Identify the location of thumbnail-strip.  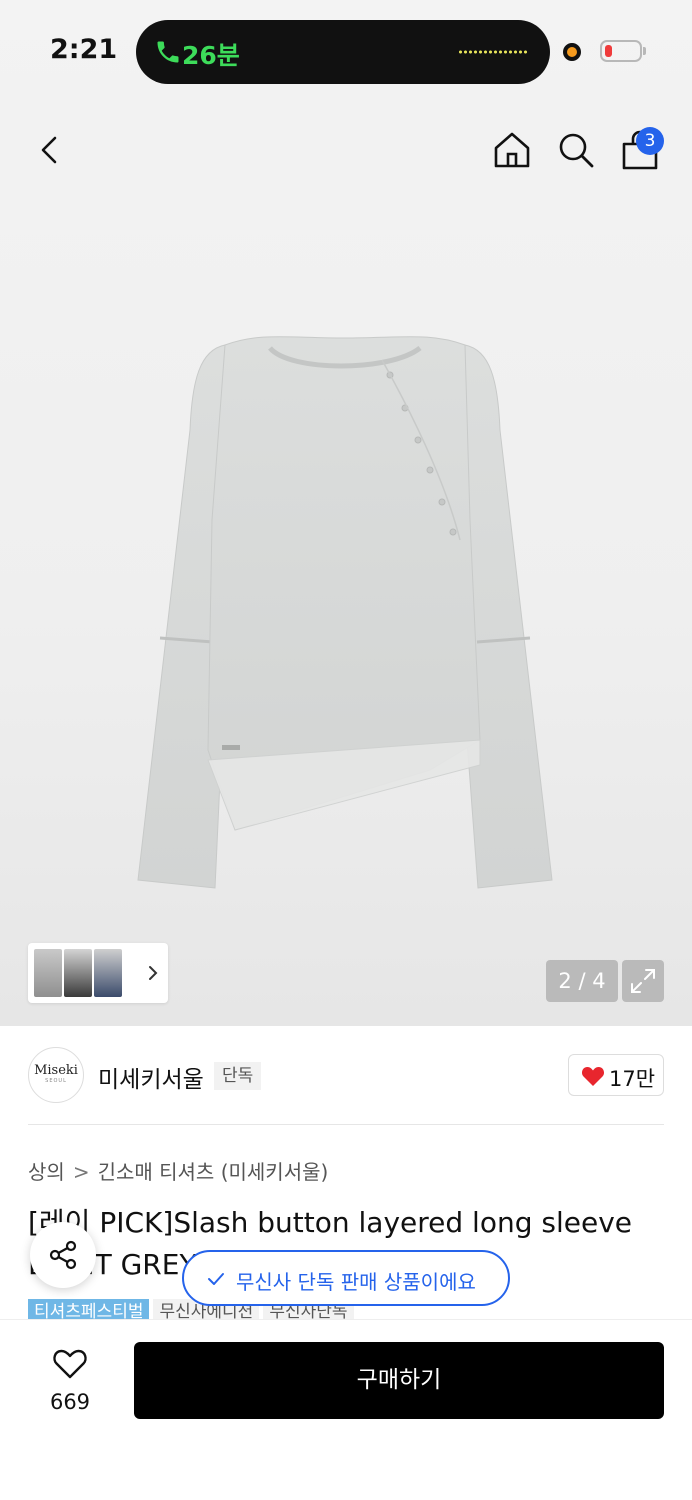
(98, 973).